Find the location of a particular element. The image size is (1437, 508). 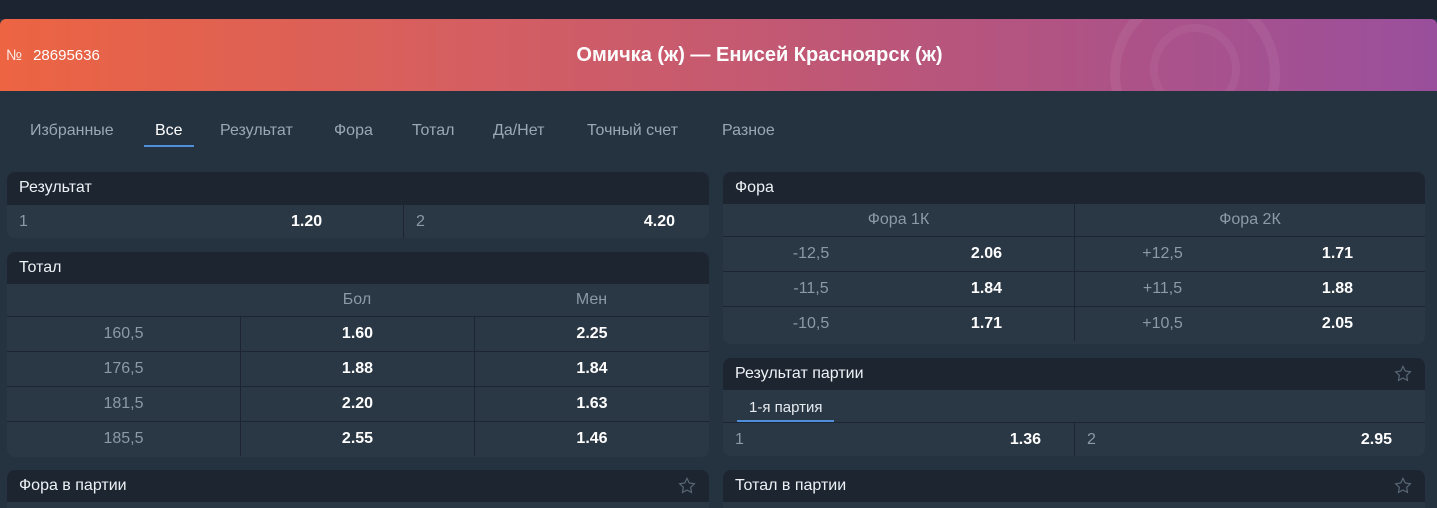

tab-handicap: Фора is located at coordinates (353, 129).